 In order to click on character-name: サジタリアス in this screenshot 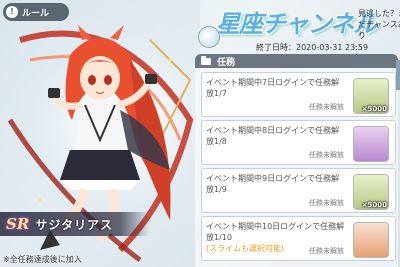, I will do `click(74, 224)`.